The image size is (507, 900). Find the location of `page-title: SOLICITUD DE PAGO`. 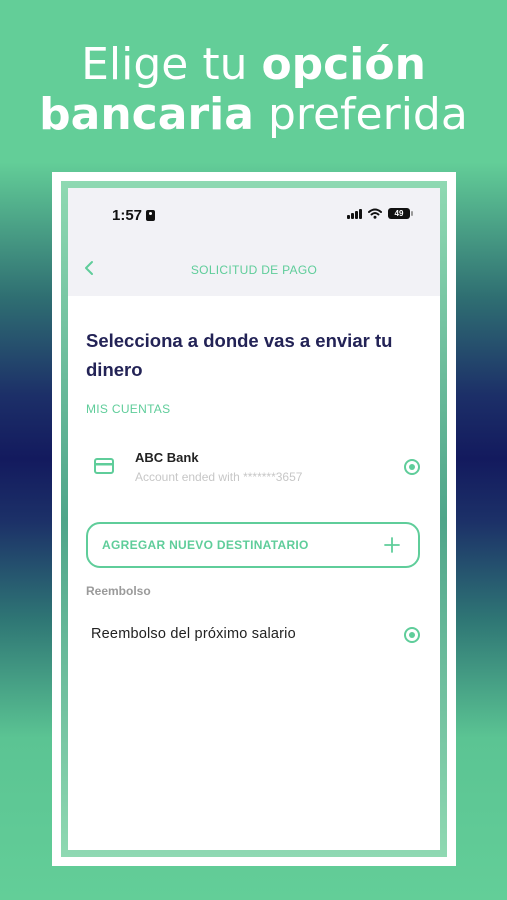

page-title: SOLICITUD DE PAGO is located at coordinates (254, 270).